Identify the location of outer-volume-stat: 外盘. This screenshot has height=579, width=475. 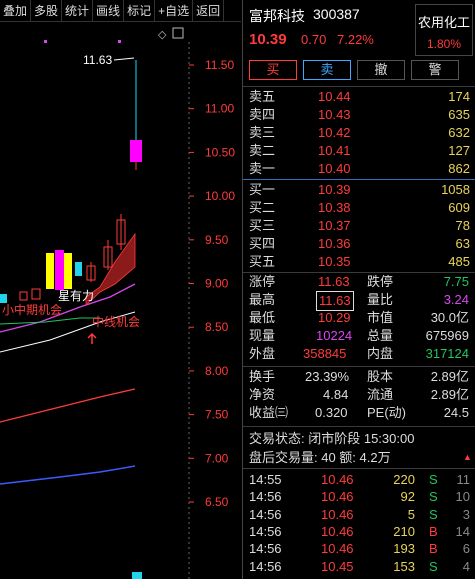
(262, 354).